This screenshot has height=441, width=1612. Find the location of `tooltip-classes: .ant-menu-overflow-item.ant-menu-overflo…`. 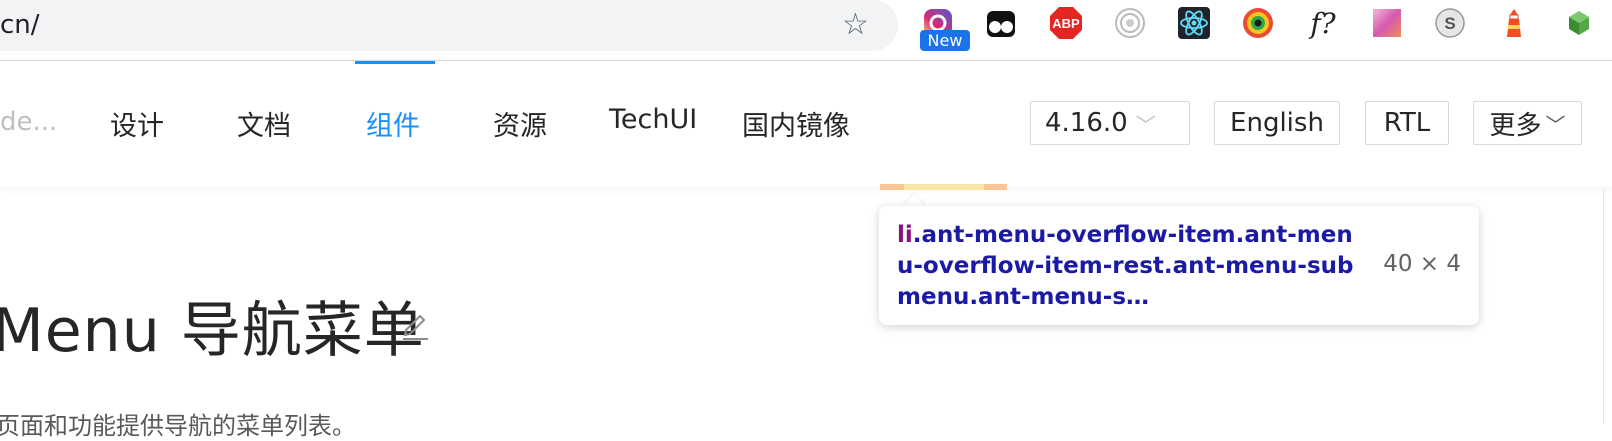

tooltip-classes: .ant-menu-overflow-item.ant-menu-overflo… is located at coordinates (1125, 266).